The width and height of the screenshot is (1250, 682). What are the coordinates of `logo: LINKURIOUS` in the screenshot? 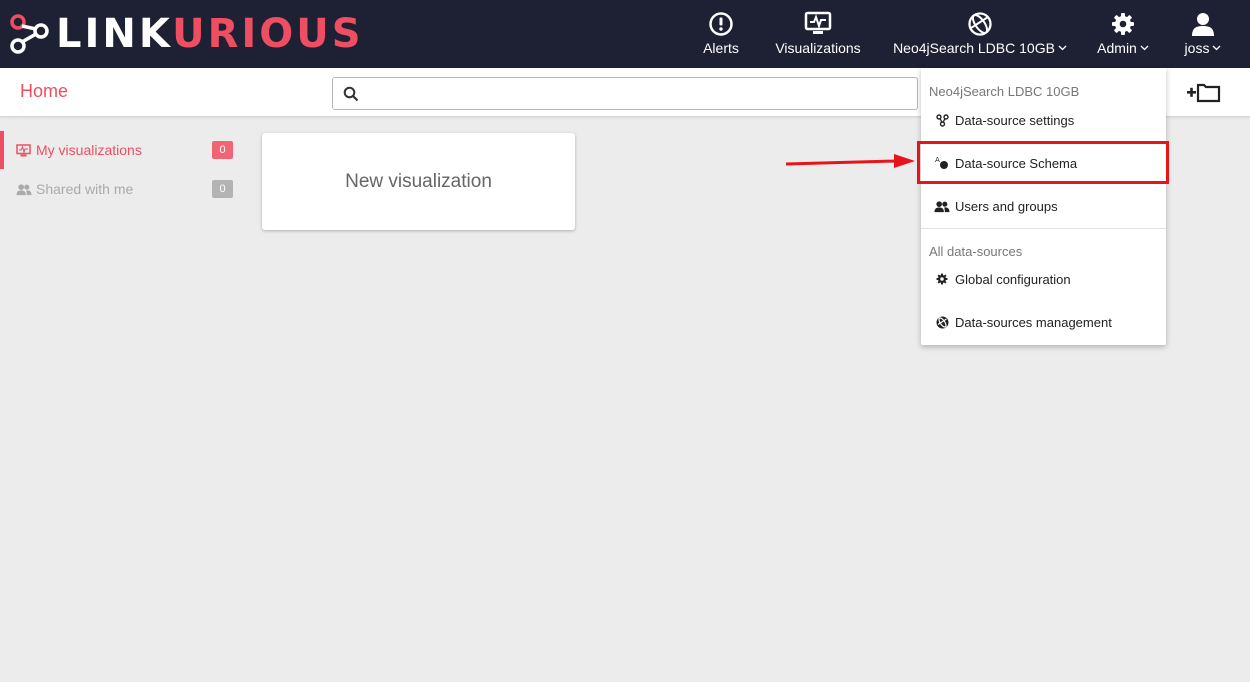 It's located at (187, 34).